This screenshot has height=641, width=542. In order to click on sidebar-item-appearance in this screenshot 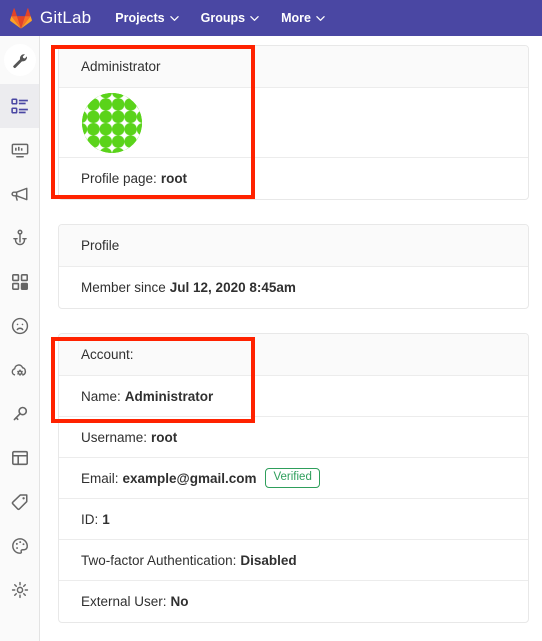, I will do `click(19, 546)`.